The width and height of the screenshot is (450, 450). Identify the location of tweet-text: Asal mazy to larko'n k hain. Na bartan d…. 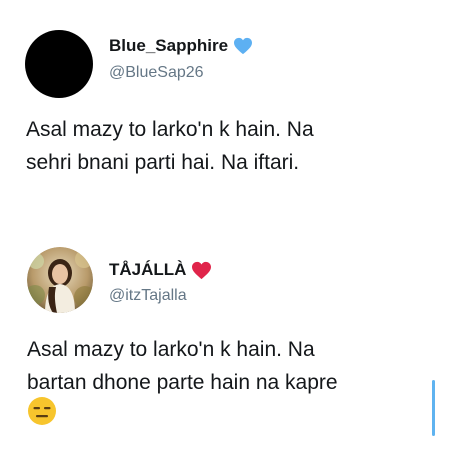
(182, 366).